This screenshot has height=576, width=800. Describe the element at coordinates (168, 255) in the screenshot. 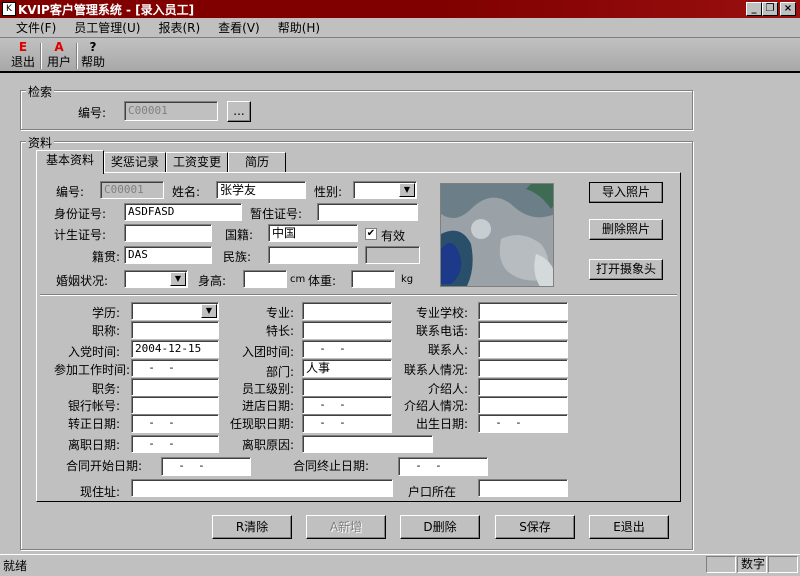

I see `native-field: DAS` at that location.